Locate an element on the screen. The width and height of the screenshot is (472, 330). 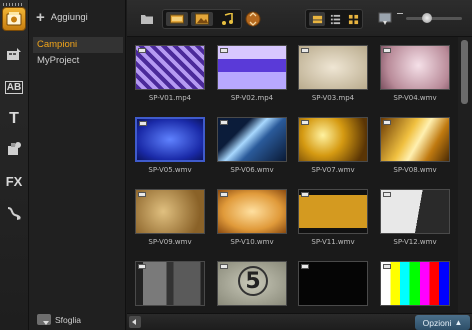
photo-filter-icon is located at coordinates (202, 19).